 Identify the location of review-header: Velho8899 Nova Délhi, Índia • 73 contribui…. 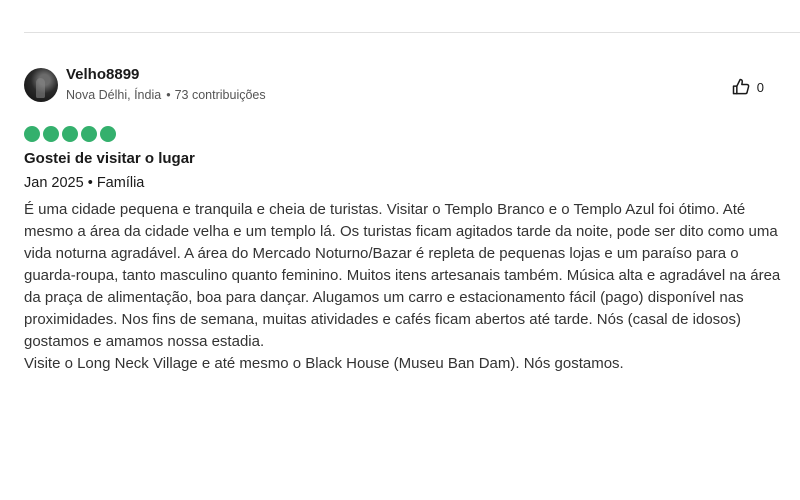
(409, 86).